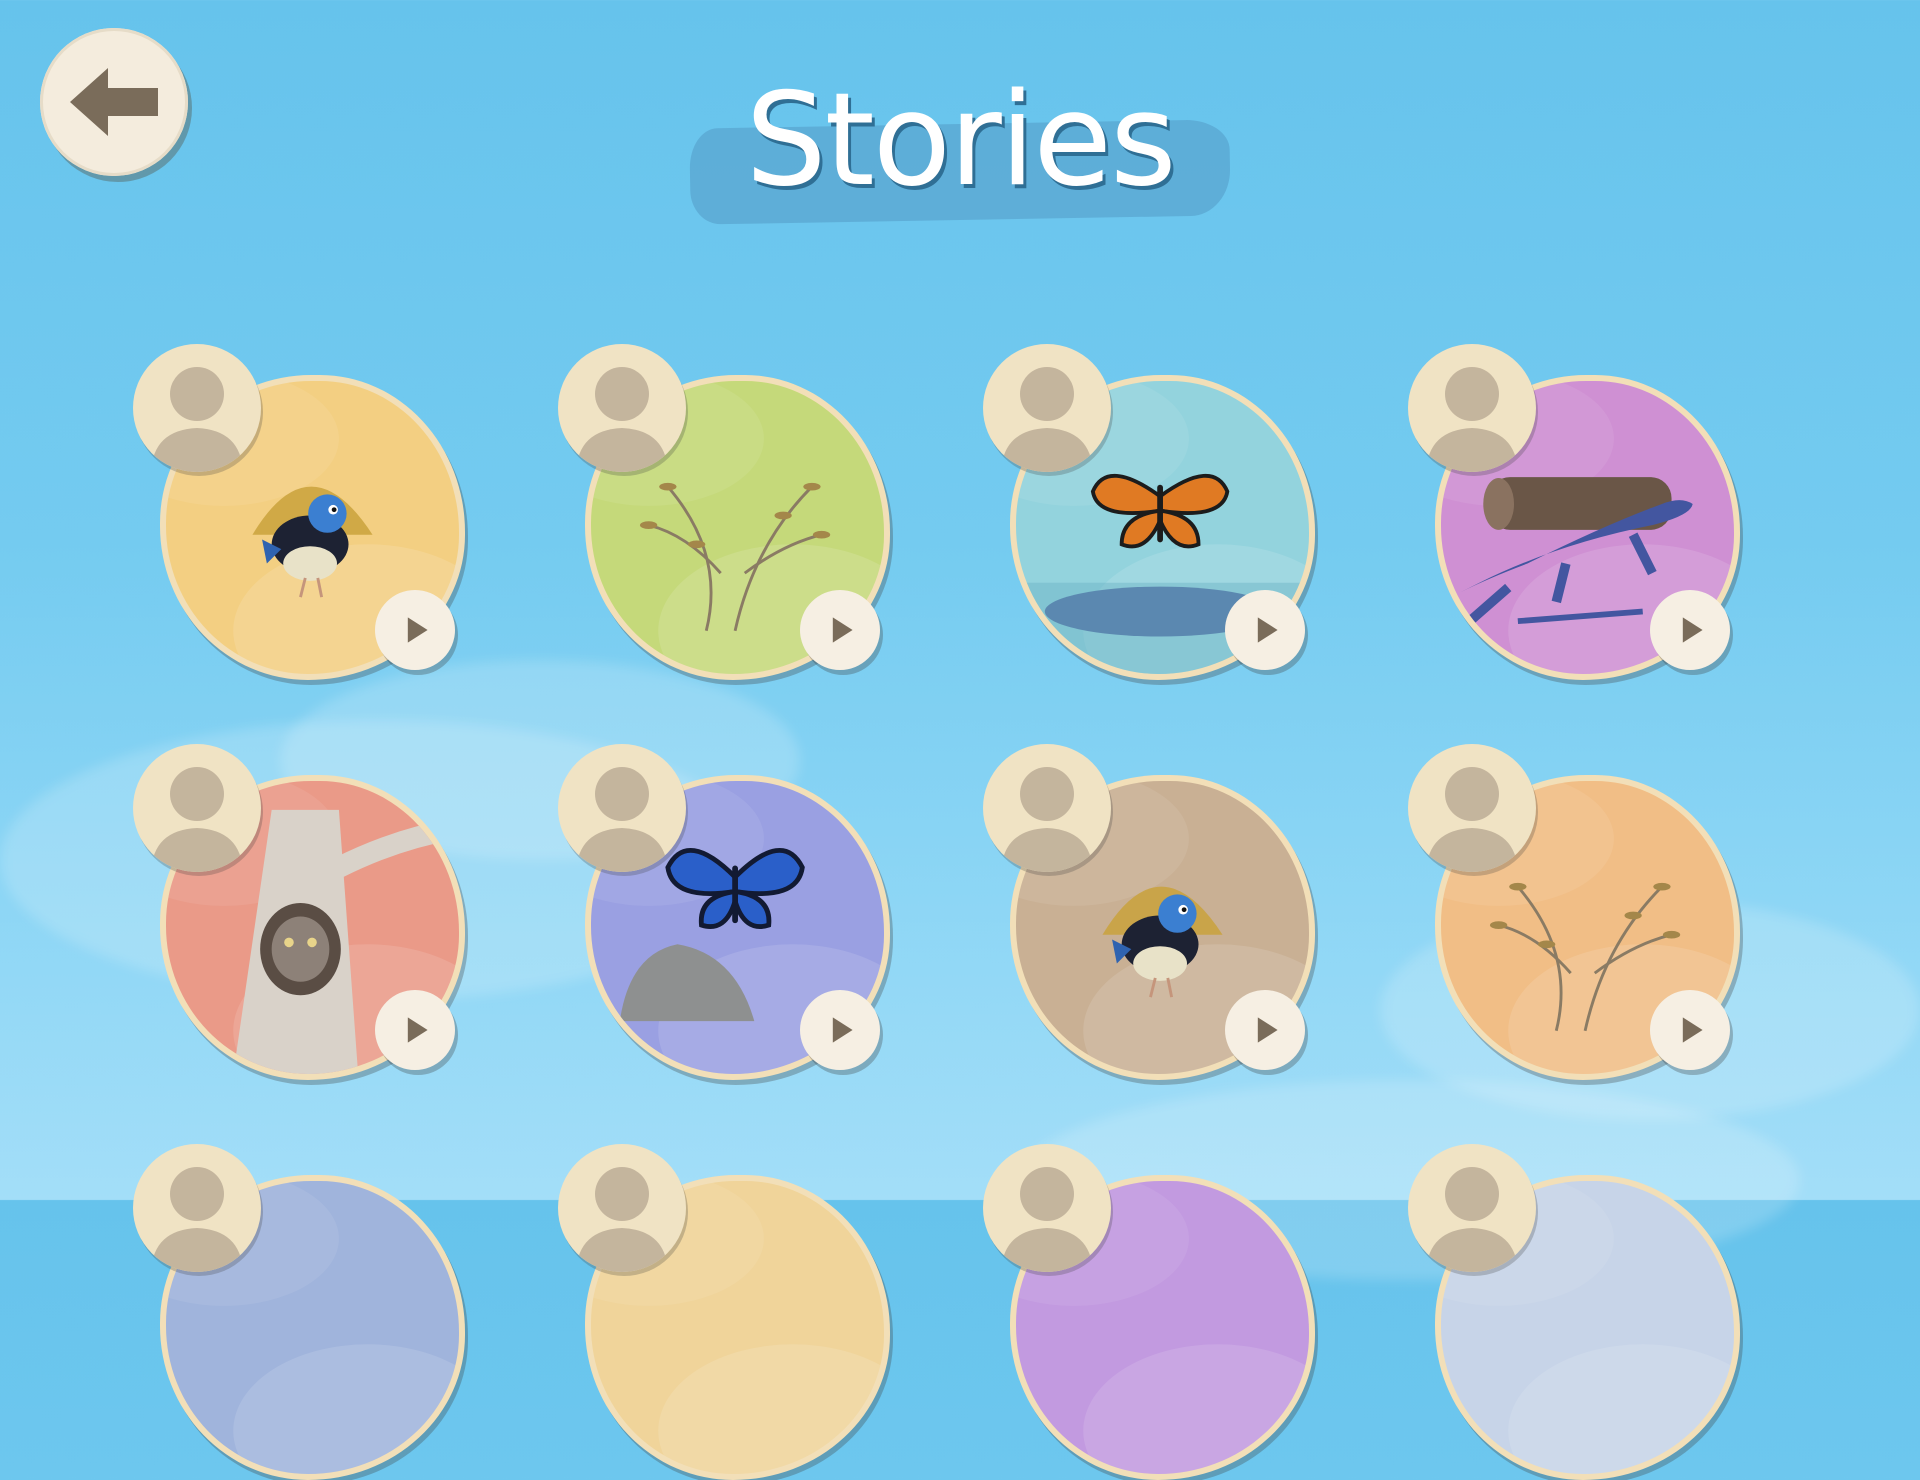  What do you see at coordinates (1149, 912) in the screenshot?
I see `story-fairy-wren-brown` at bounding box center [1149, 912].